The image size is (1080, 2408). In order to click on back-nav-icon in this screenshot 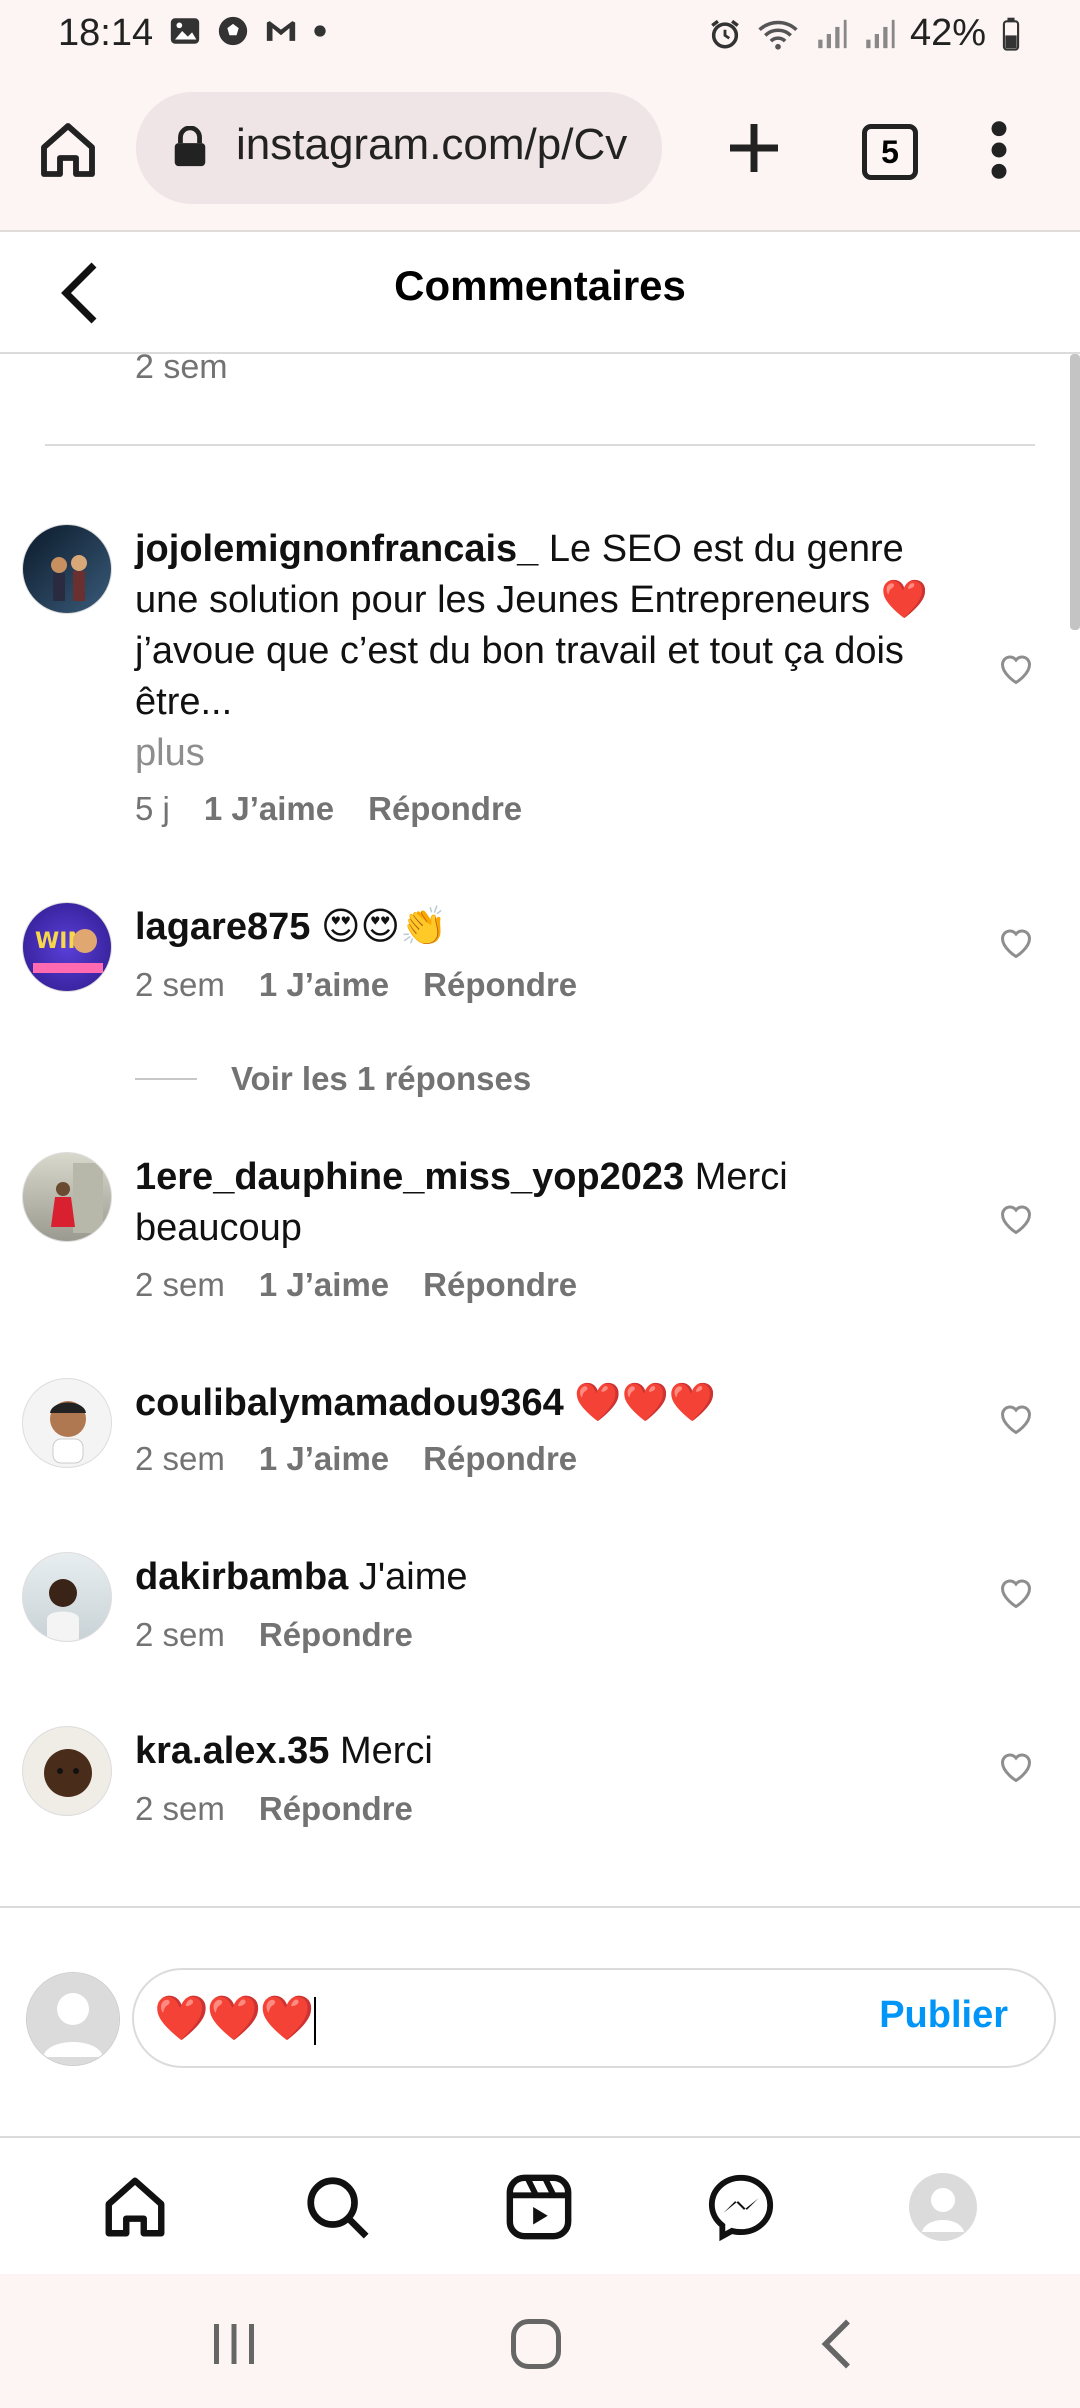, I will do `click(838, 2344)`.